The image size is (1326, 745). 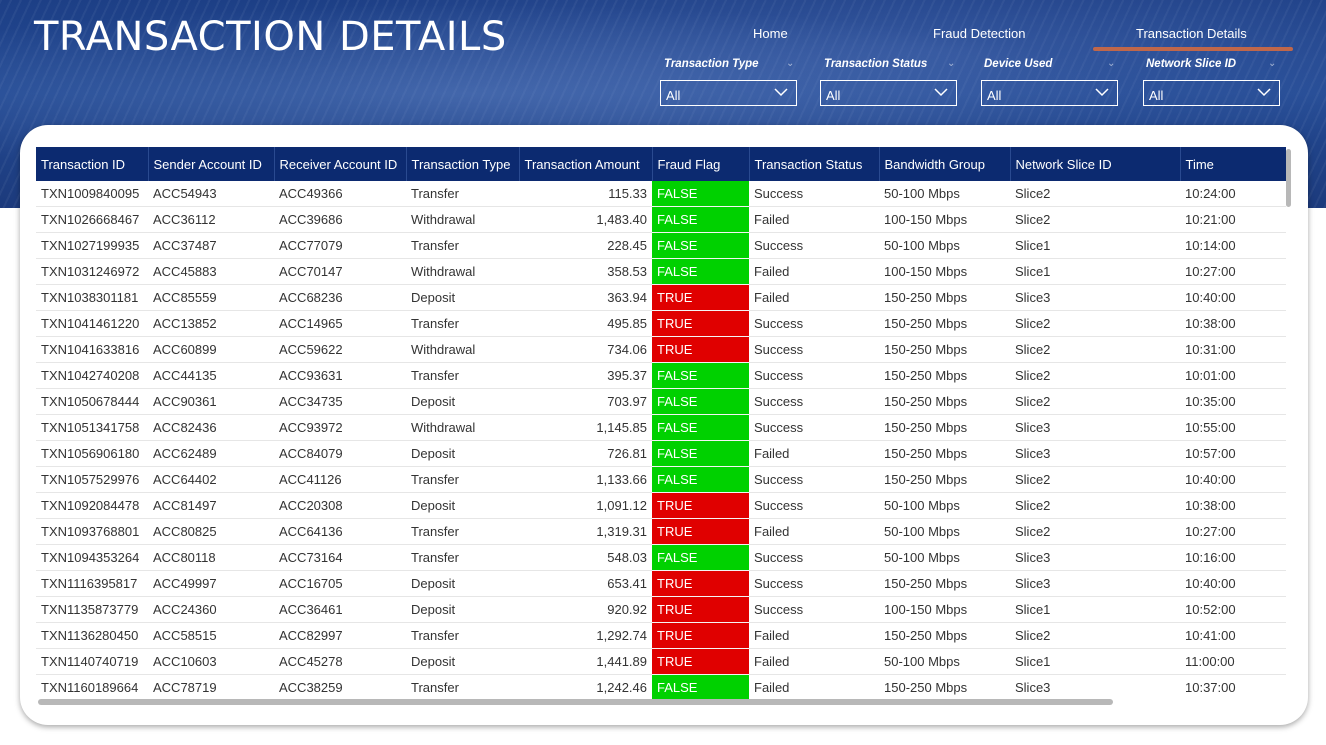 I want to click on table-cell: ACC45278, so click(x=340, y=661).